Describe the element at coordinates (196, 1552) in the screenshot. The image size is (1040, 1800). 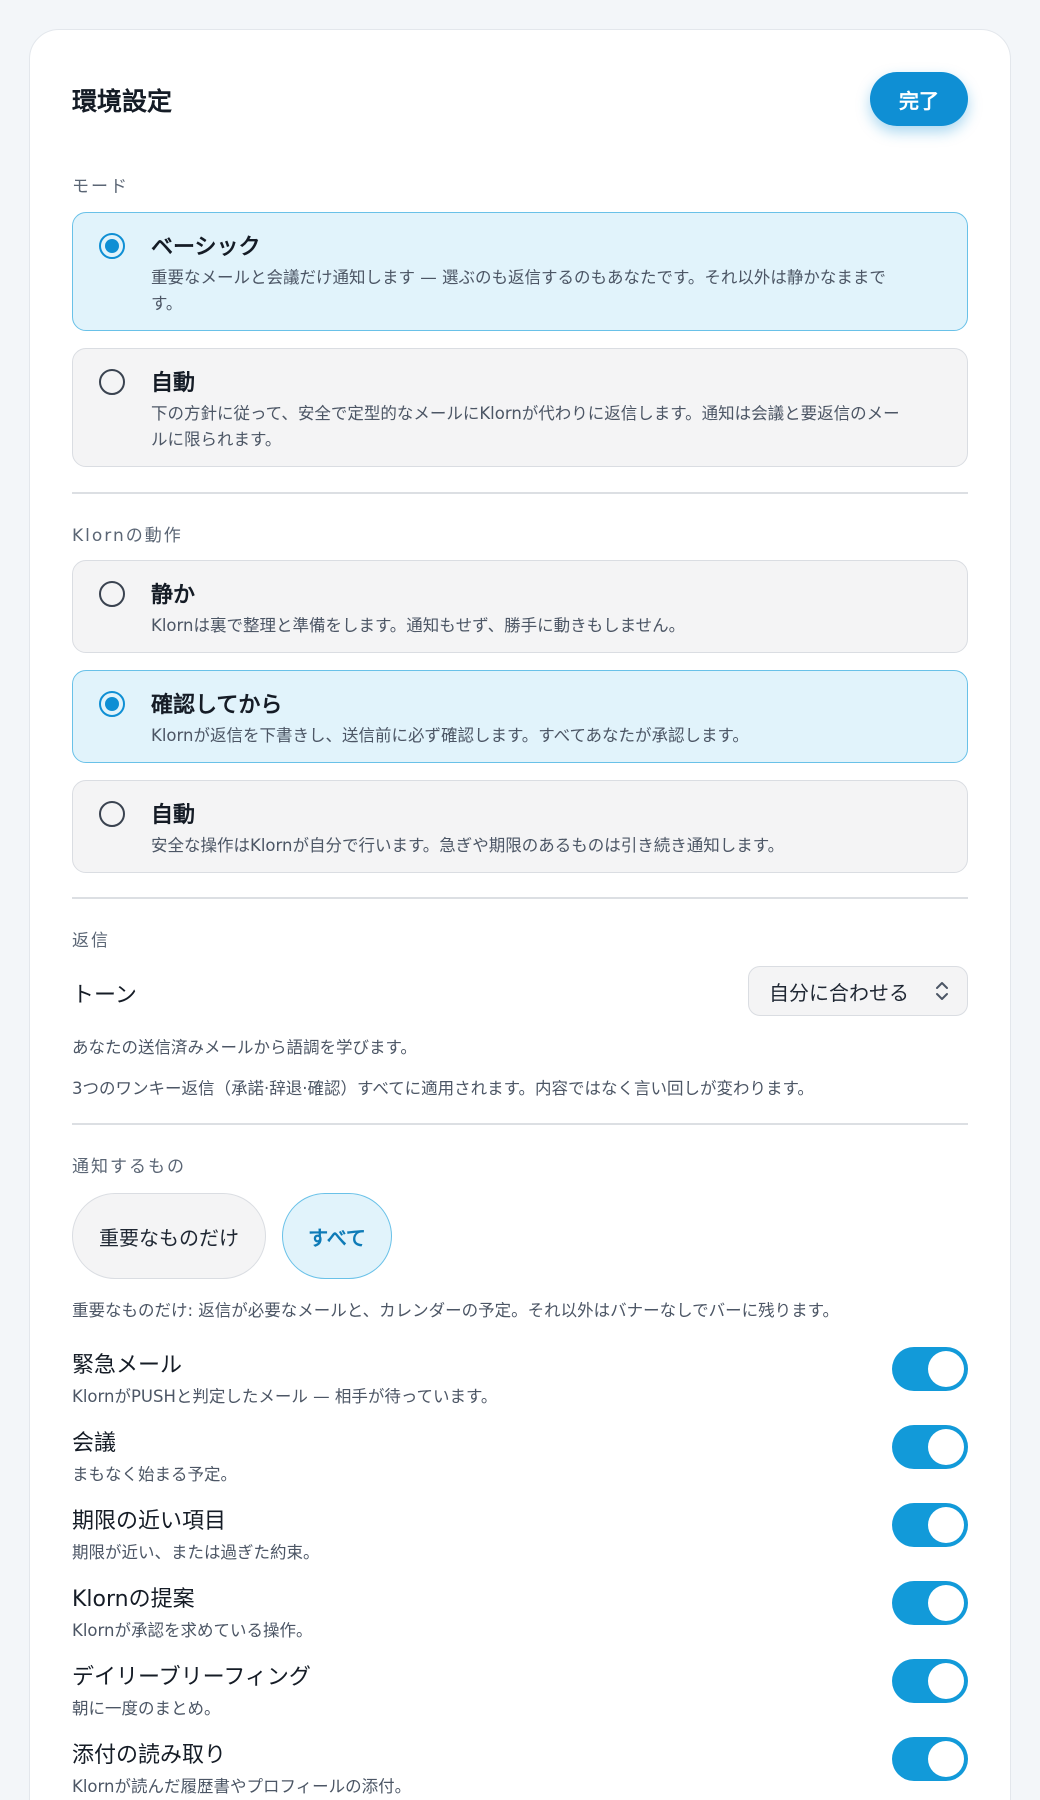
I see `toggle-desc: 期限が近い、または過ぎた約束。` at that location.